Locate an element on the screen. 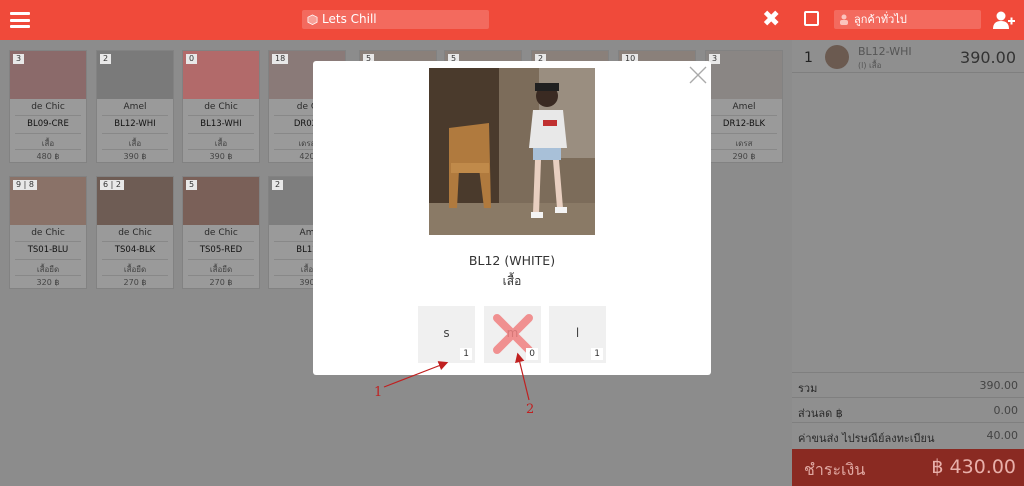  shipping-value: 40.00 is located at coordinates (1002, 435).